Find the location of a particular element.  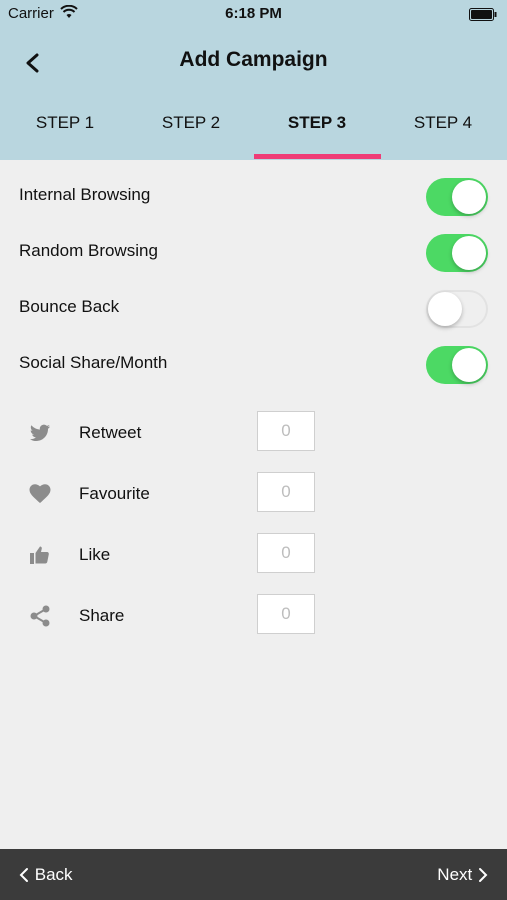

internal-browsing-switch is located at coordinates (457, 197).